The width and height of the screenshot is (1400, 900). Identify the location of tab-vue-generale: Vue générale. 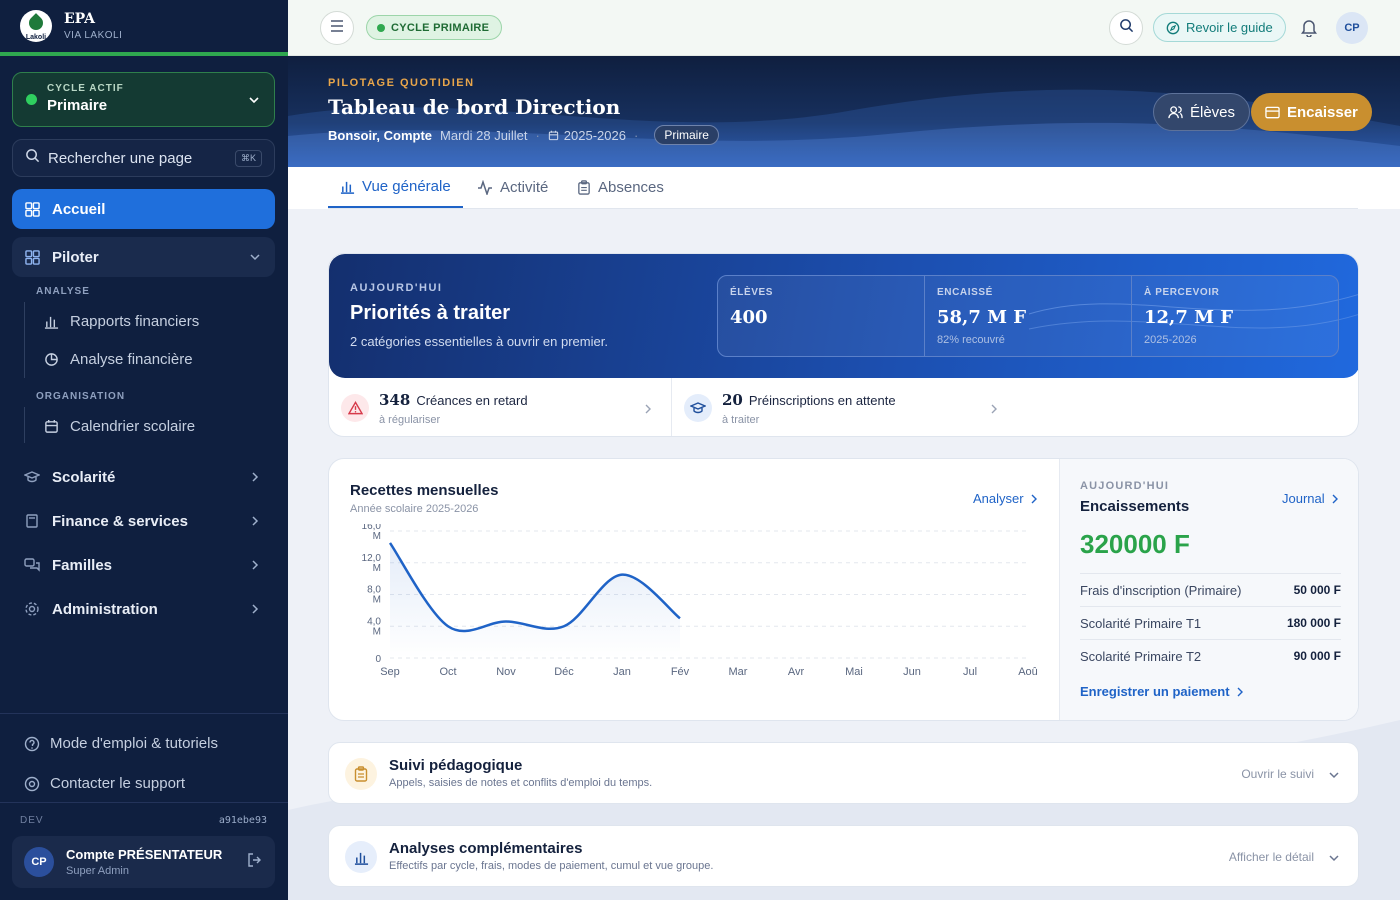
(395, 187).